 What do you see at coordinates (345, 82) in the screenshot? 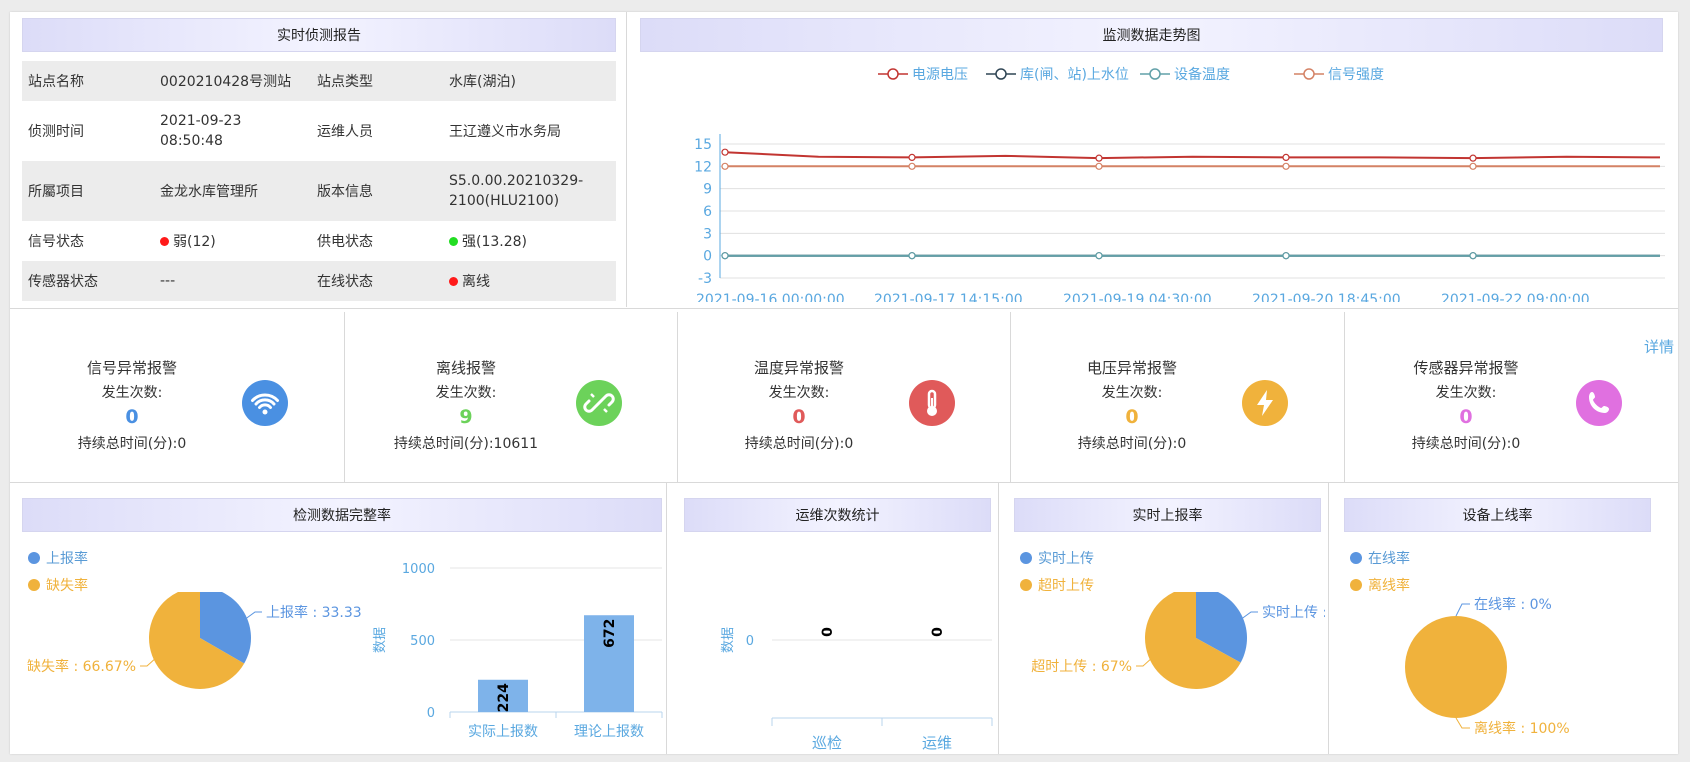
I see `label-cell: 站点类型` at bounding box center [345, 82].